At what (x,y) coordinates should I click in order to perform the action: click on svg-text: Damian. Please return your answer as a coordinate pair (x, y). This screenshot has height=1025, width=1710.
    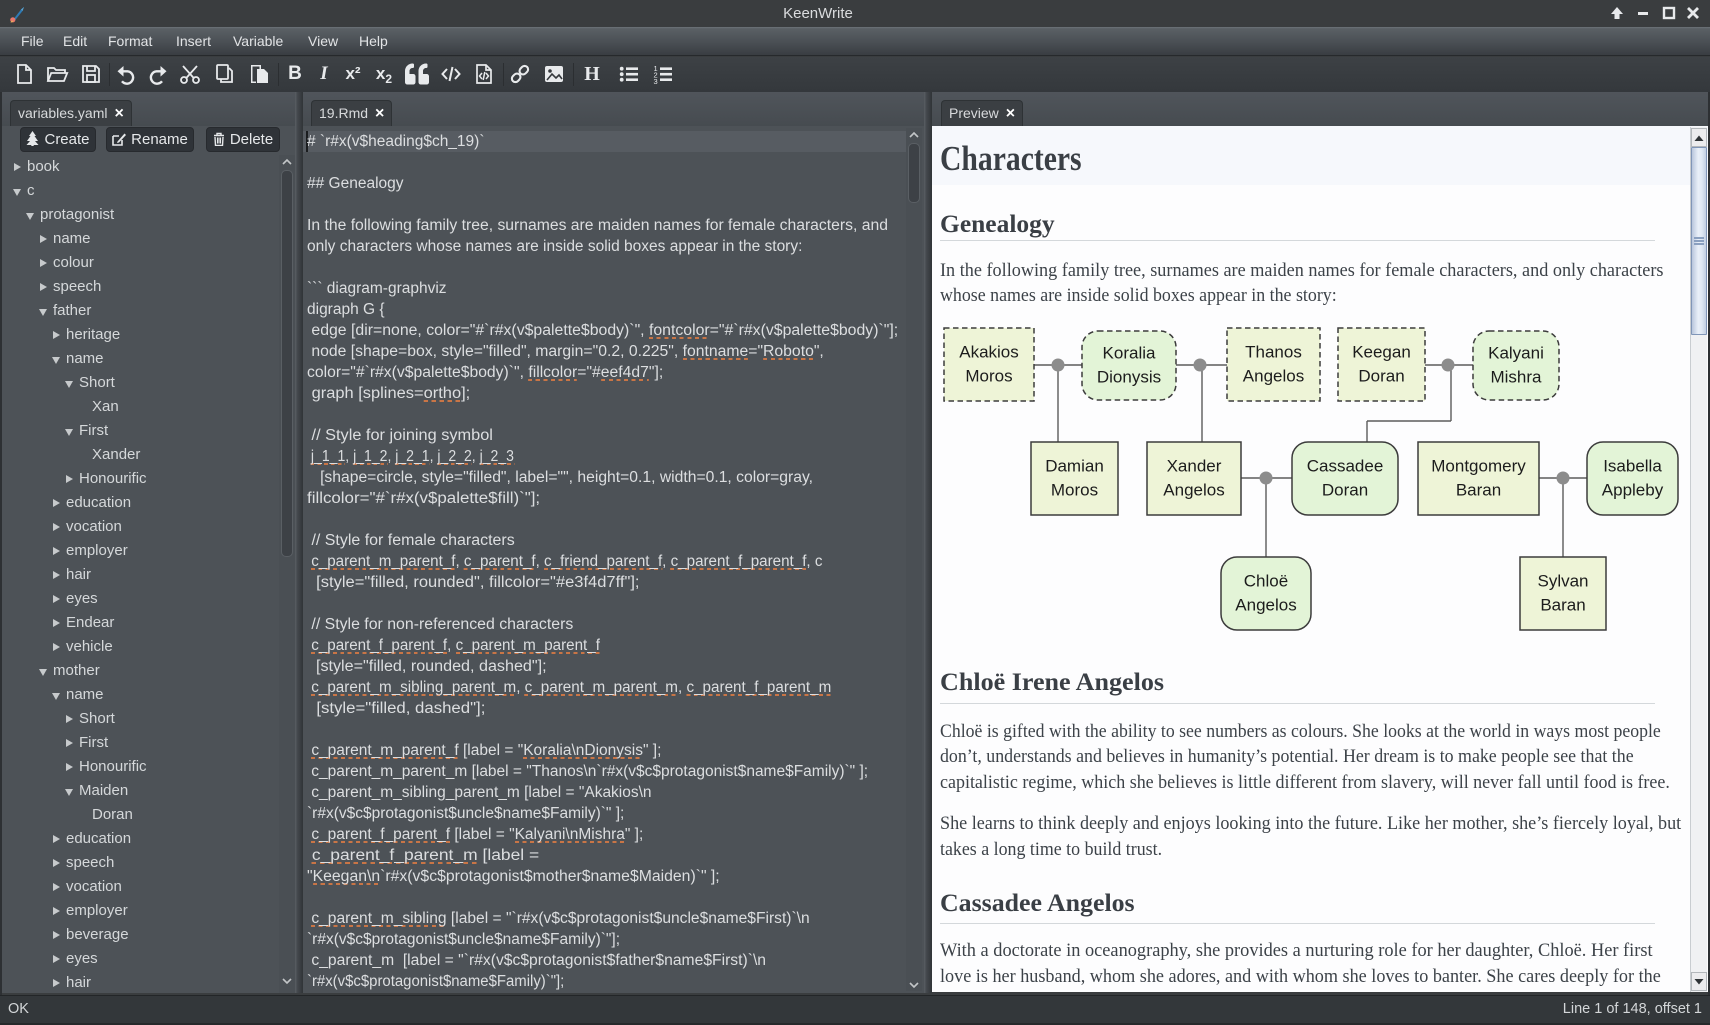
    Looking at the image, I should click on (1074, 466).